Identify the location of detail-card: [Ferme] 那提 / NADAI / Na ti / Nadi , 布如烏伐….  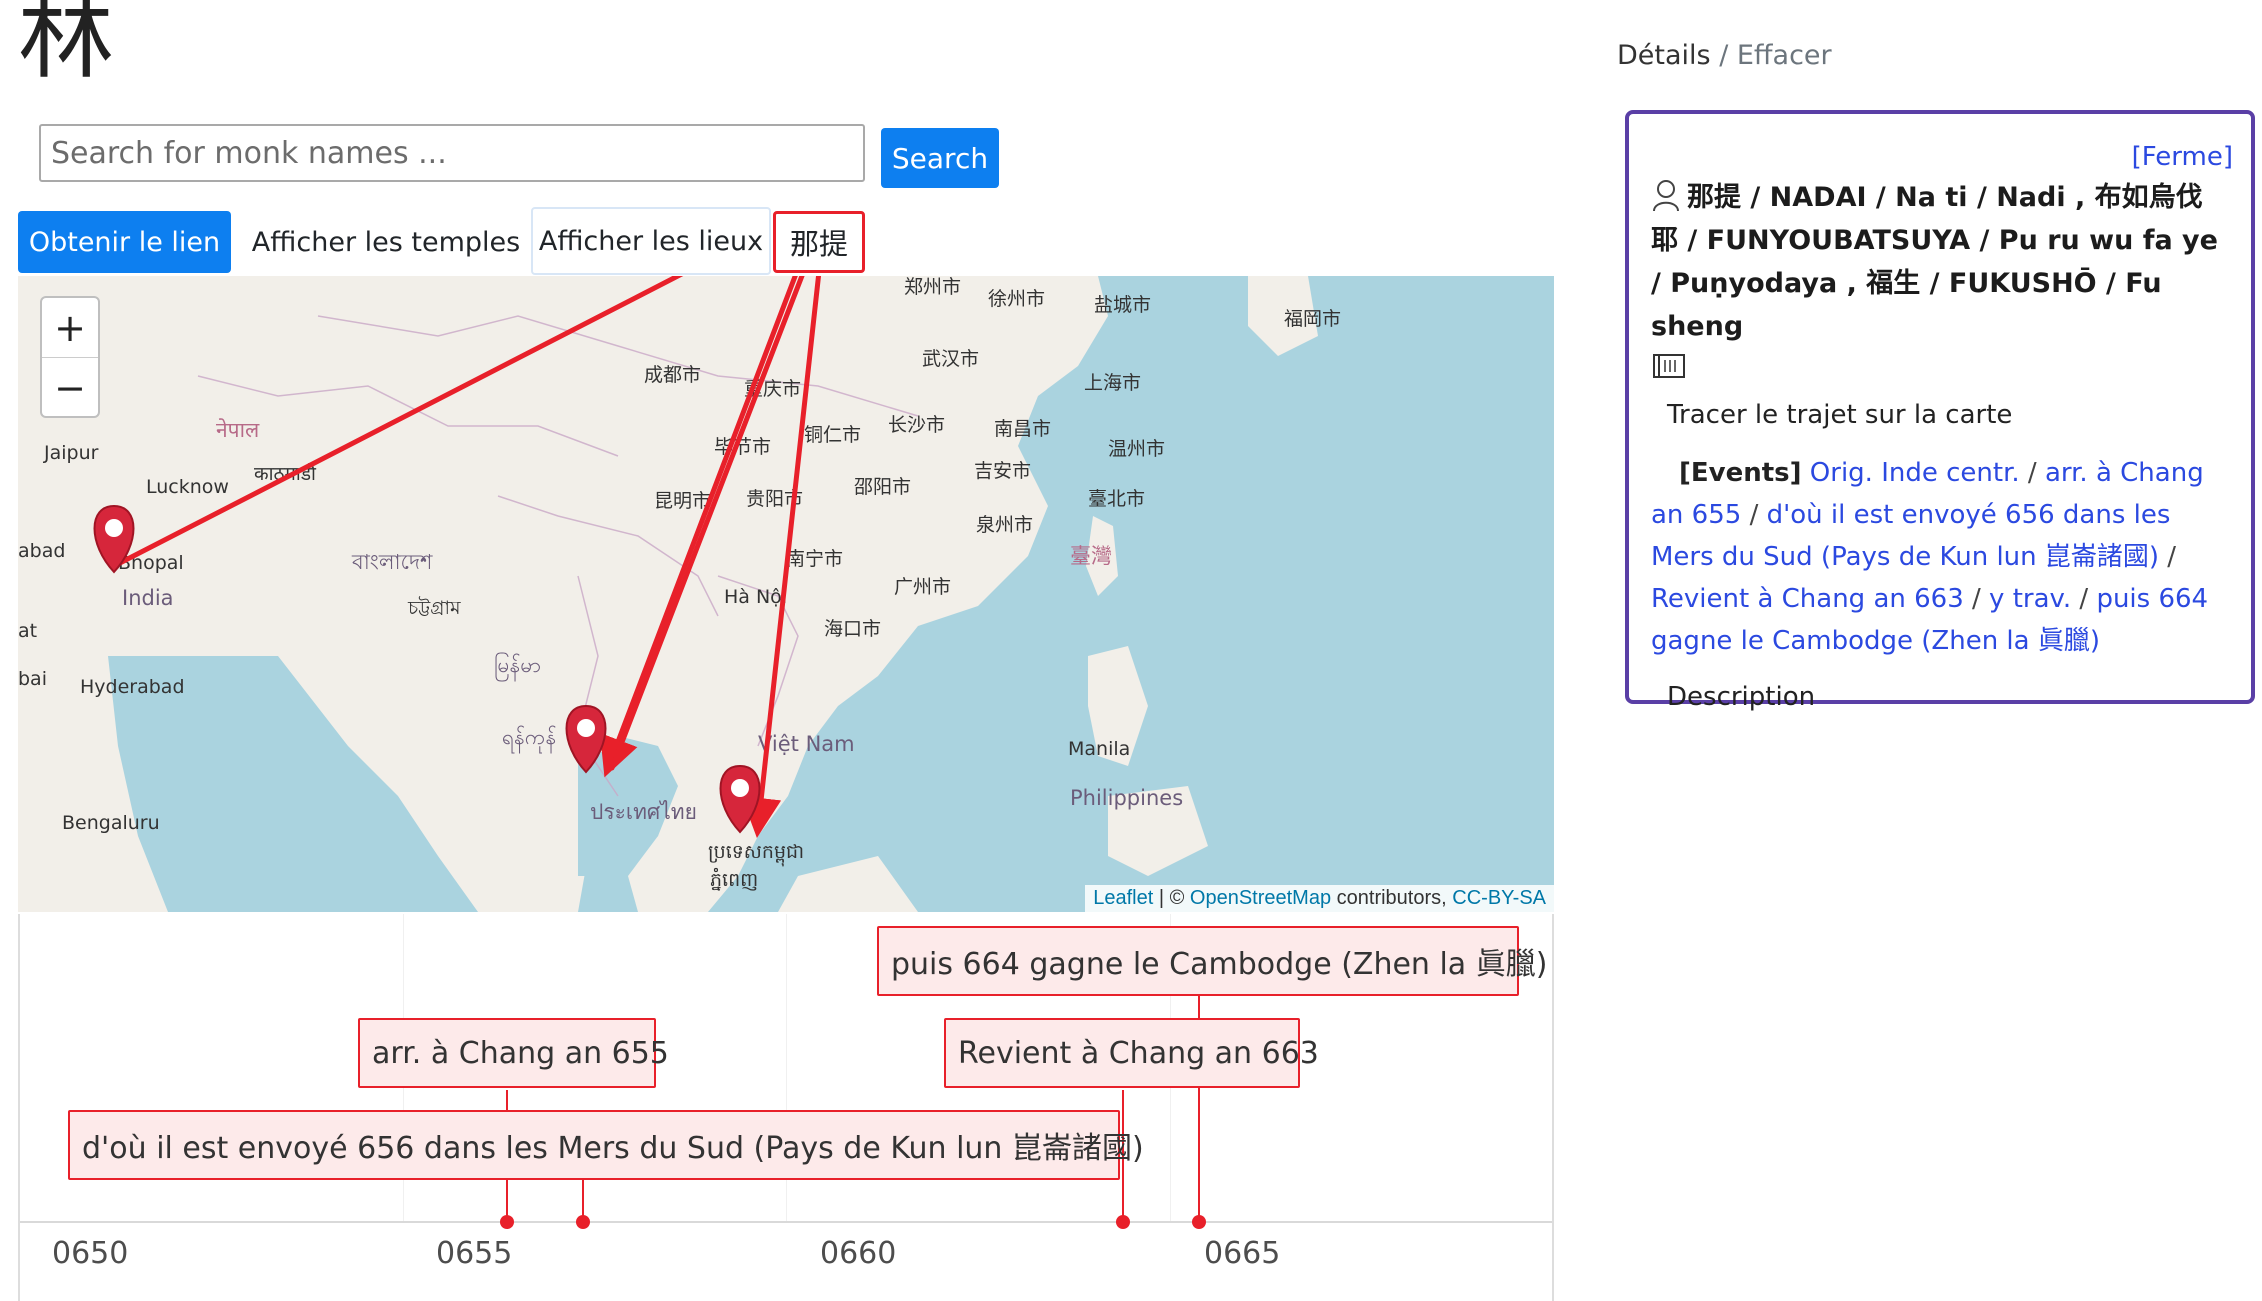
(1940, 411).